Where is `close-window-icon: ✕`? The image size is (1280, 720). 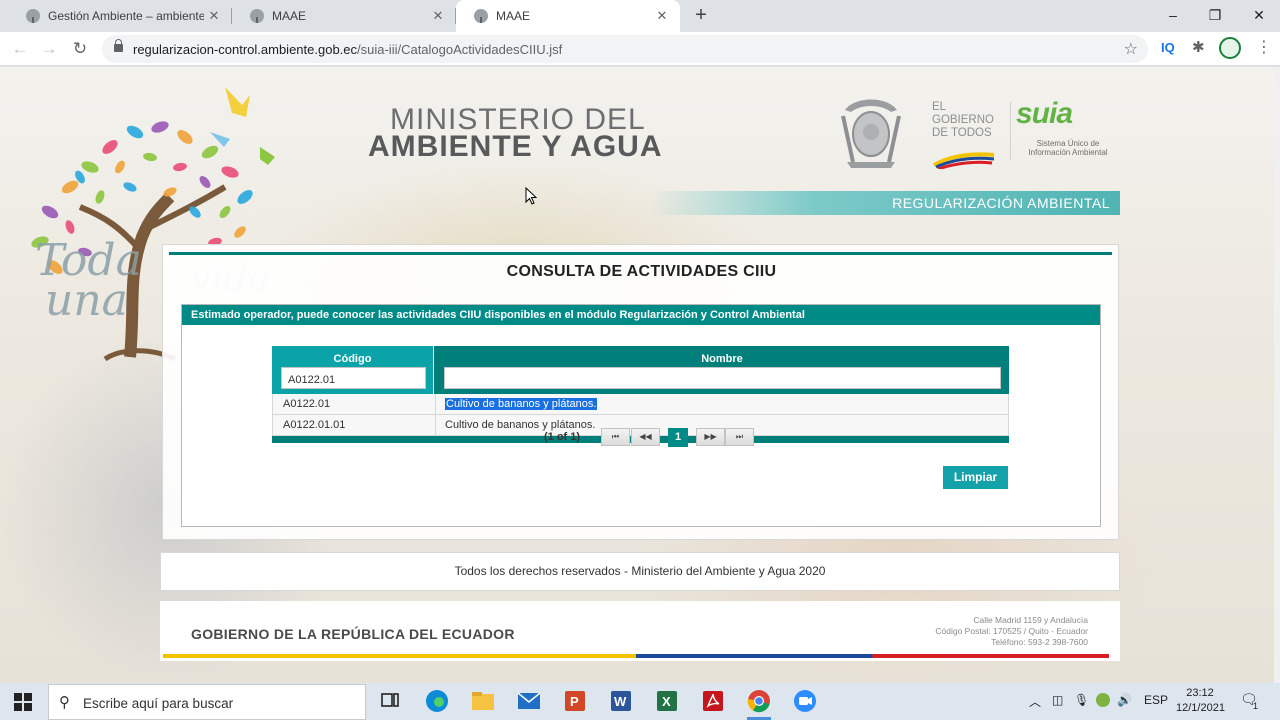 close-window-icon: ✕ is located at coordinates (1258, 15).